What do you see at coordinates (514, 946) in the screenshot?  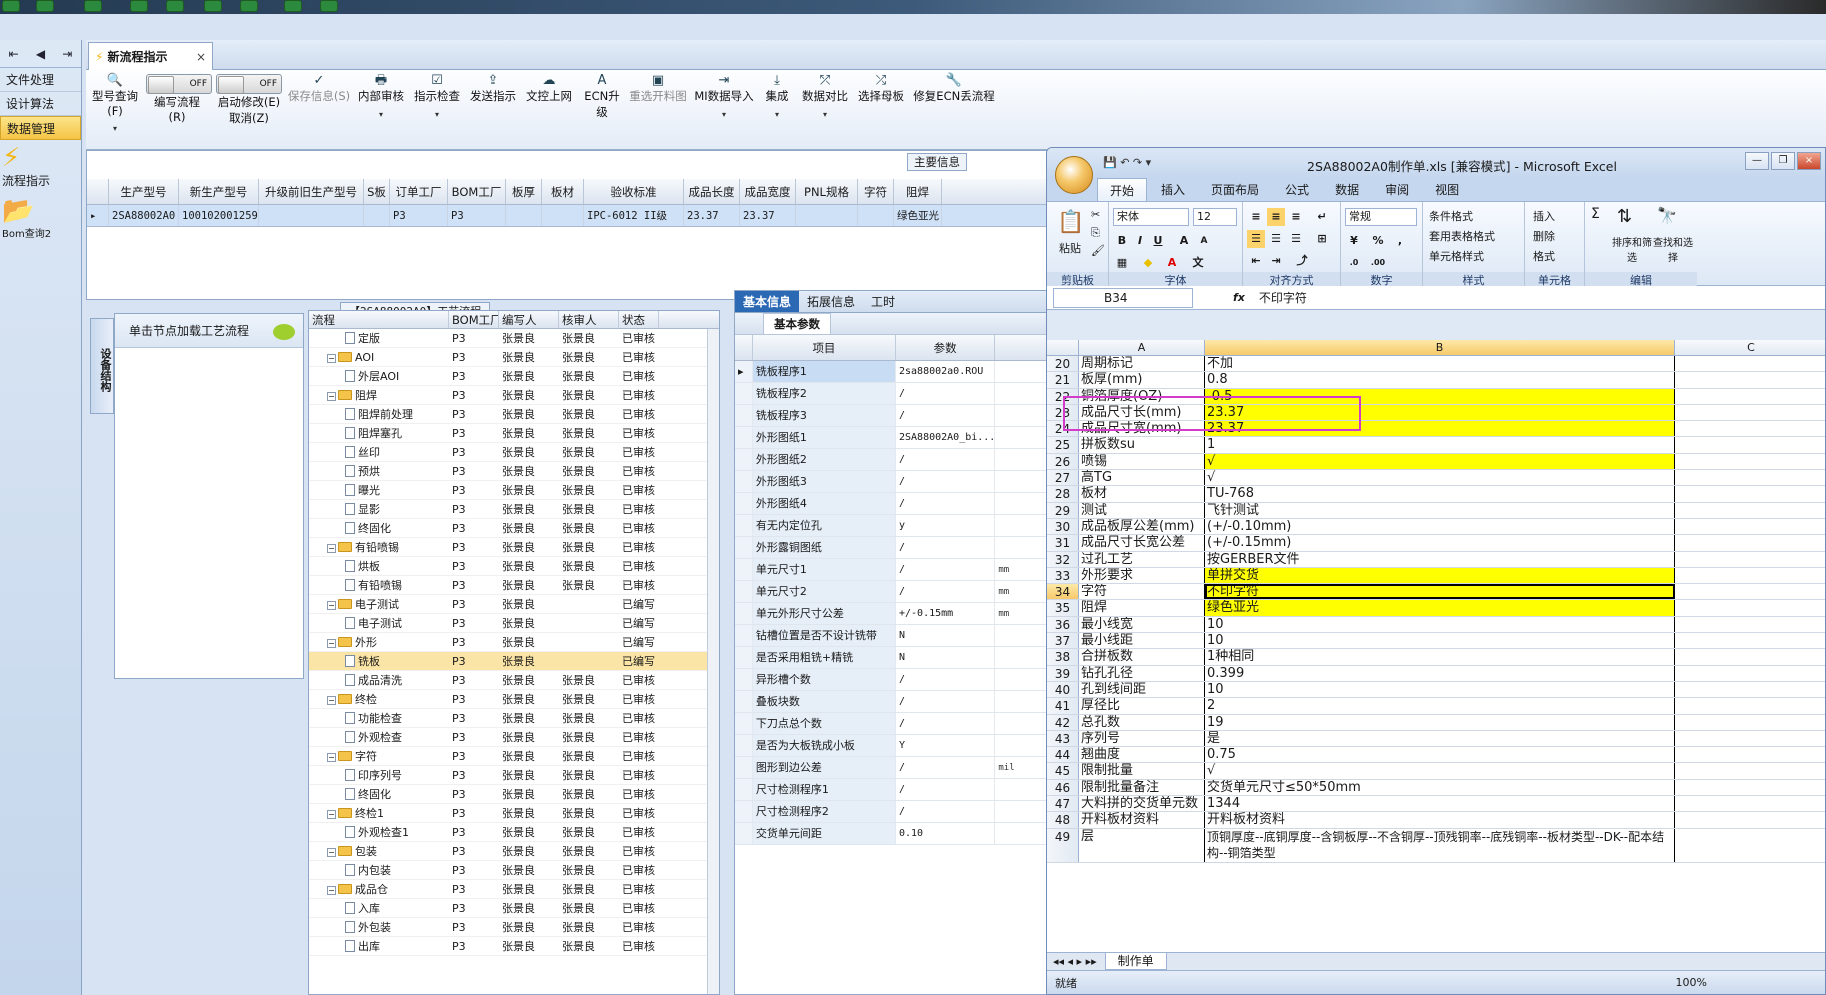 I see `tree-row: 出库 P3 张景良 张景良 已审核` at bounding box center [514, 946].